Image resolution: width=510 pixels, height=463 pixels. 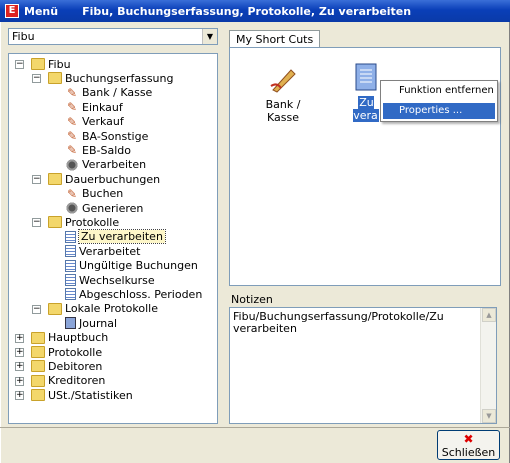 I want to click on tree-node-label: Verarbeiten, so click(x=114, y=165).